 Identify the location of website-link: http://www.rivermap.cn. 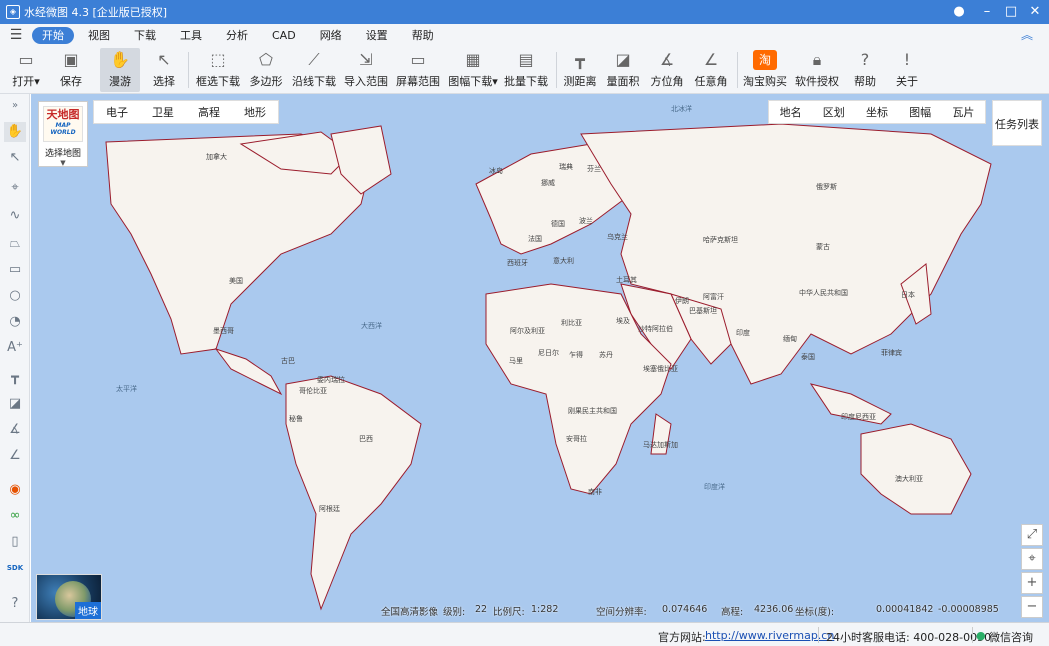
(769, 635).